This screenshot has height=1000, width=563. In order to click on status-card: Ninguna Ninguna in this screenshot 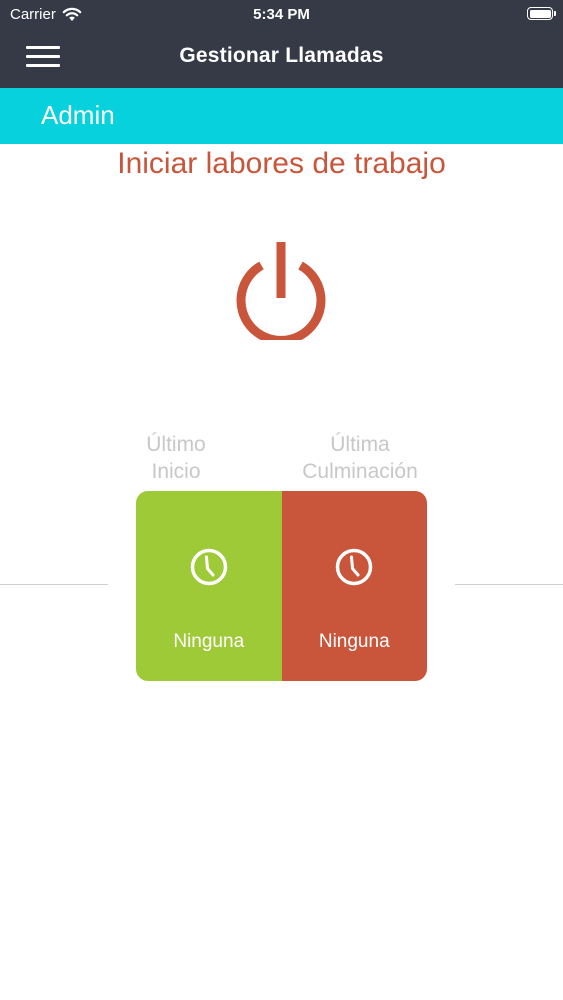, I will do `click(281, 586)`.